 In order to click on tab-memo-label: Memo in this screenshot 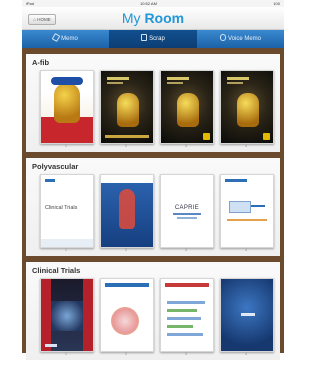, I will do `click(69, 39)`.